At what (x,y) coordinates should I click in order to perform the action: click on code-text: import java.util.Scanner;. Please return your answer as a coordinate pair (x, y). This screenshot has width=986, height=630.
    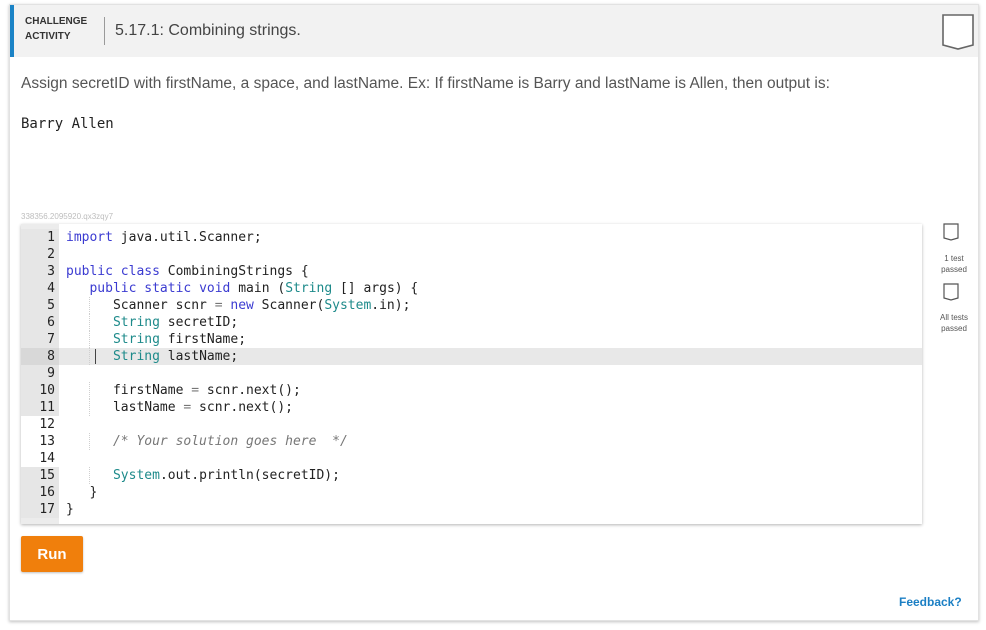
    Looking at the image, I should click on (164, 237).